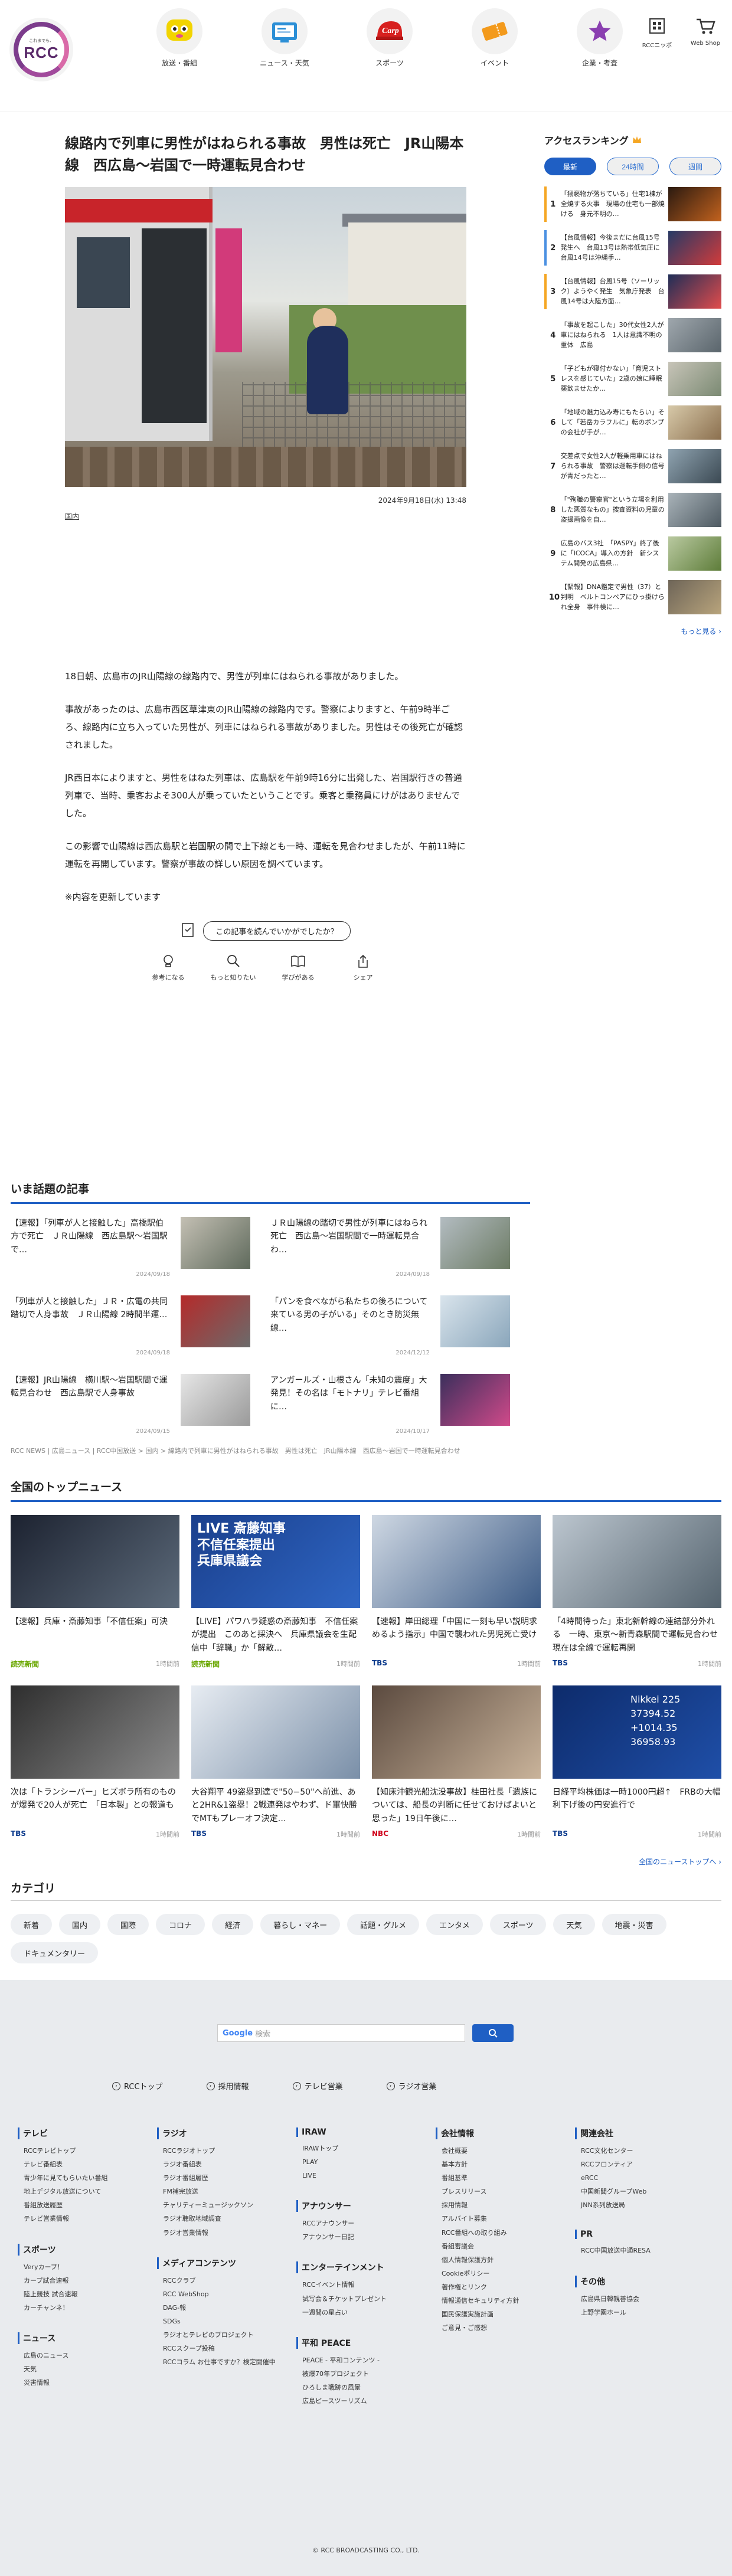 This screenshot has width=732, height=2576. Describe the element at coordinates (502, 2192) in the screenshot. I see `footer-group-link: プレスリリース` at that location.